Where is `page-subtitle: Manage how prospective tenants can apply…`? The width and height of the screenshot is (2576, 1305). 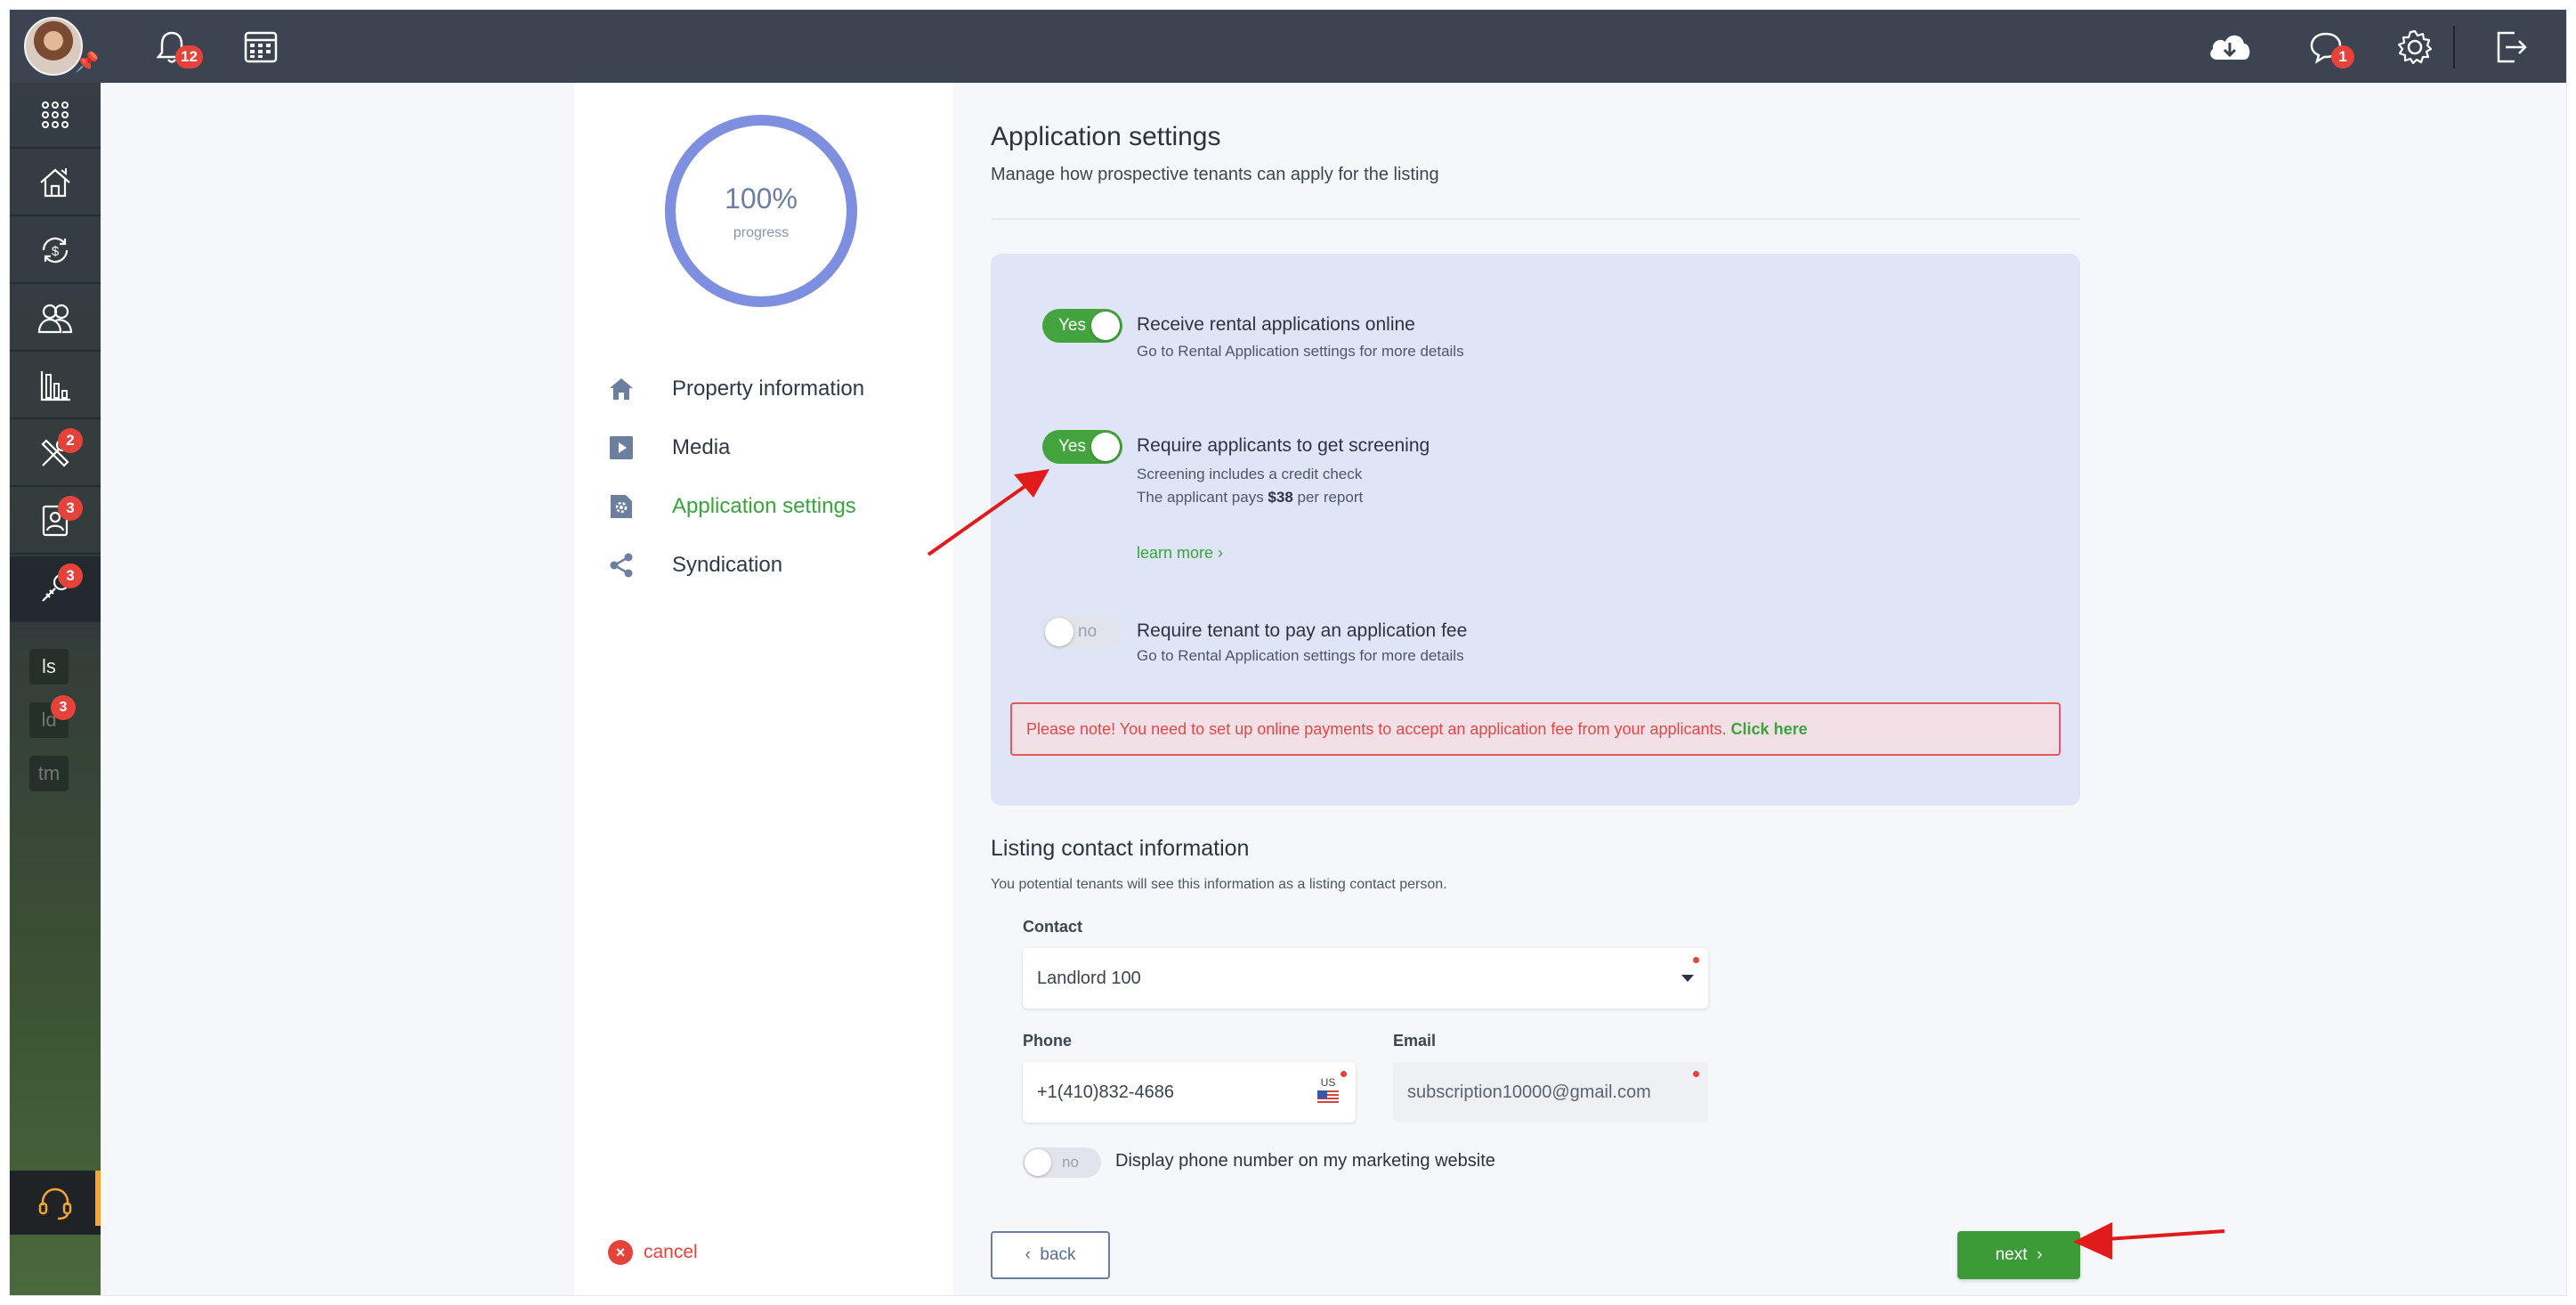 page-subtitle: Manage how prospective tenants can apply… is located at coordinates (1215, 174).